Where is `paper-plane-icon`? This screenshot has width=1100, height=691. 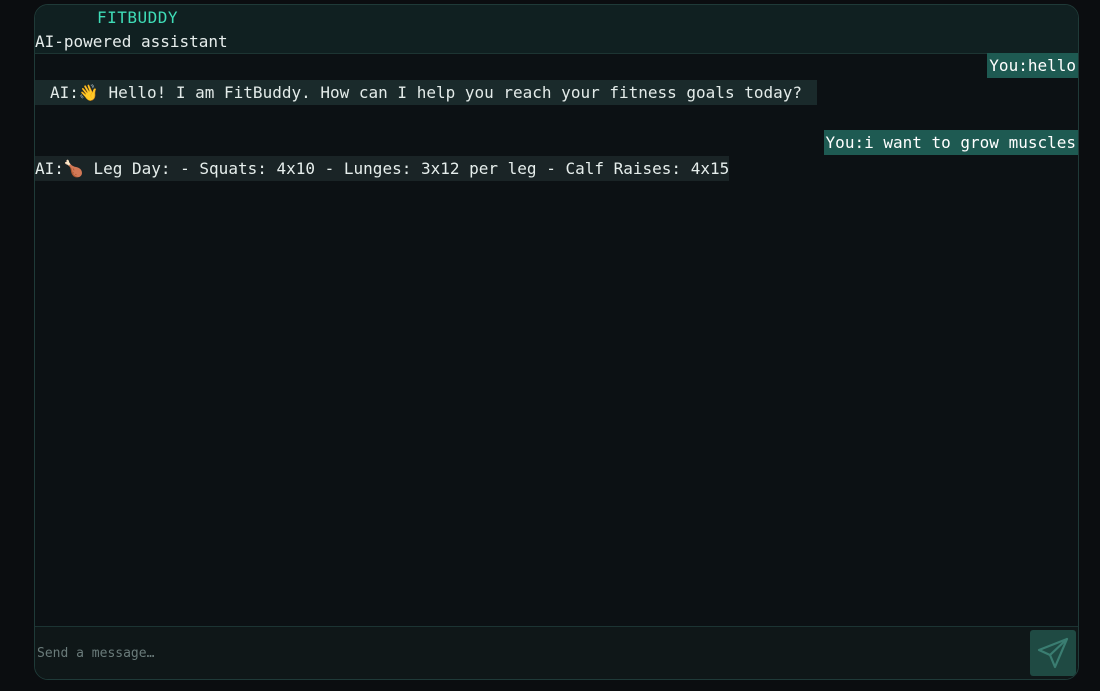 paper-plane-icon is located at coordinates (1053, 653).